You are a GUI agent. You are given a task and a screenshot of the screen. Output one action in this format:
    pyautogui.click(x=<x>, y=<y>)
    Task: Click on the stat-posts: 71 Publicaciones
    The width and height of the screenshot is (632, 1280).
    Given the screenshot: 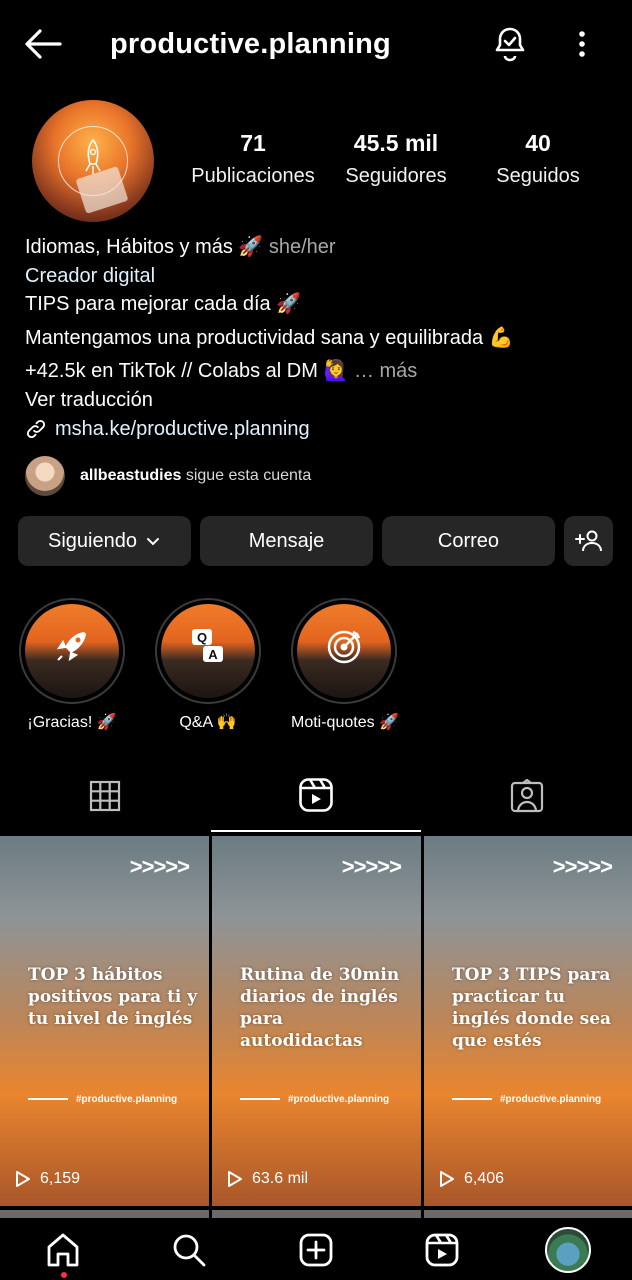 What is the action you would take?
    pyautogui.click(x=253, y=159)
    